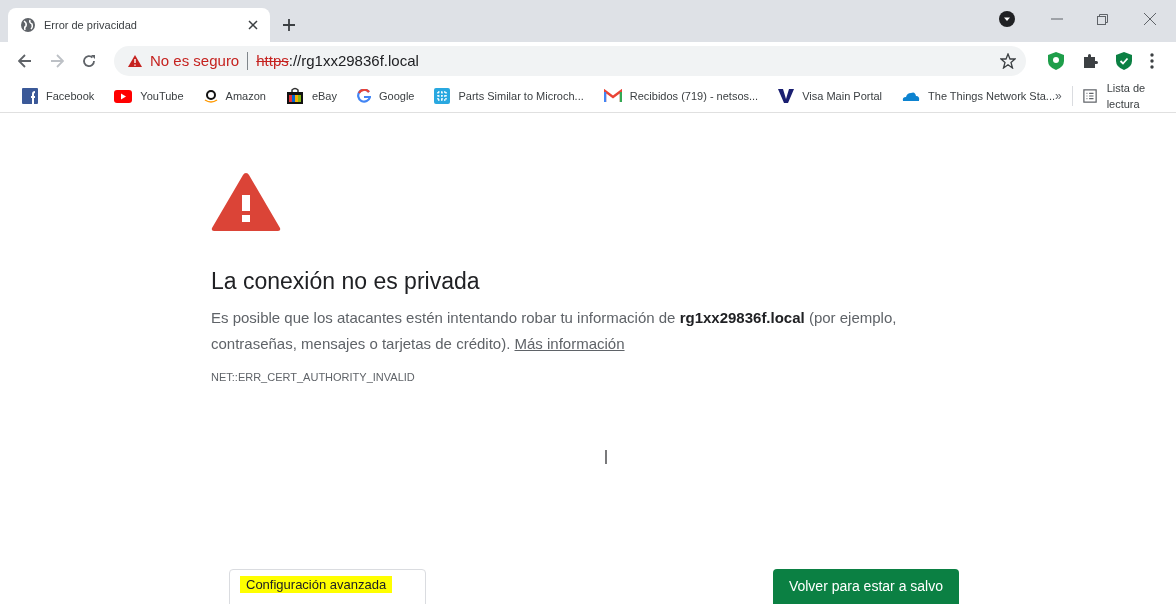 This screenshot has height=604, width=1176. Describe the element at coordinates (195, 61) in the screenshot. I see `security-label: No es seguro` at that location.